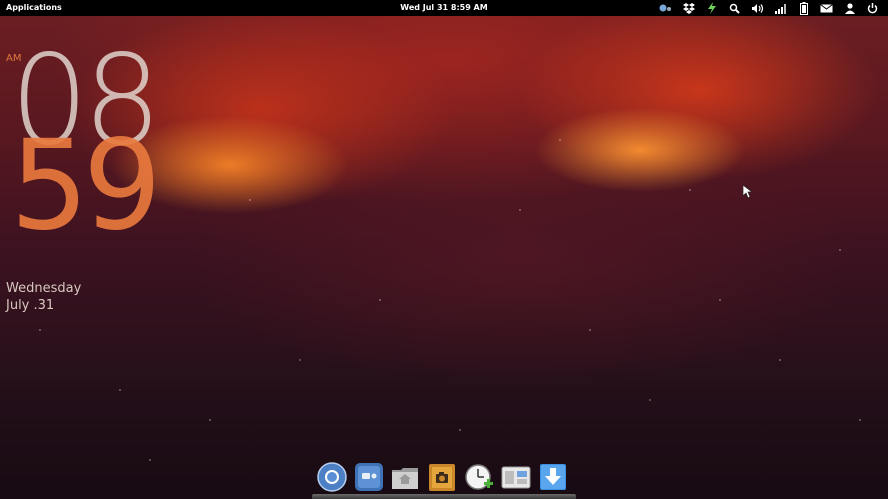  What do you see at coordinates (826, 8) in the screenshot?
I see `mail-icon` at bounding box center [826, 8].